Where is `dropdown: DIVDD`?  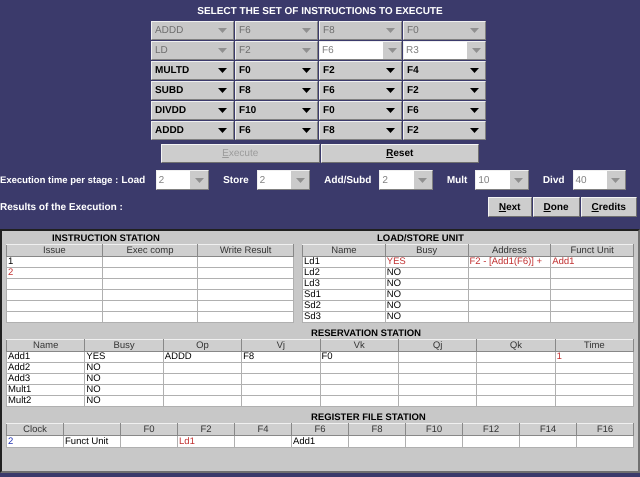
dropdown: DIVDD is located at coordinates (192, 110).